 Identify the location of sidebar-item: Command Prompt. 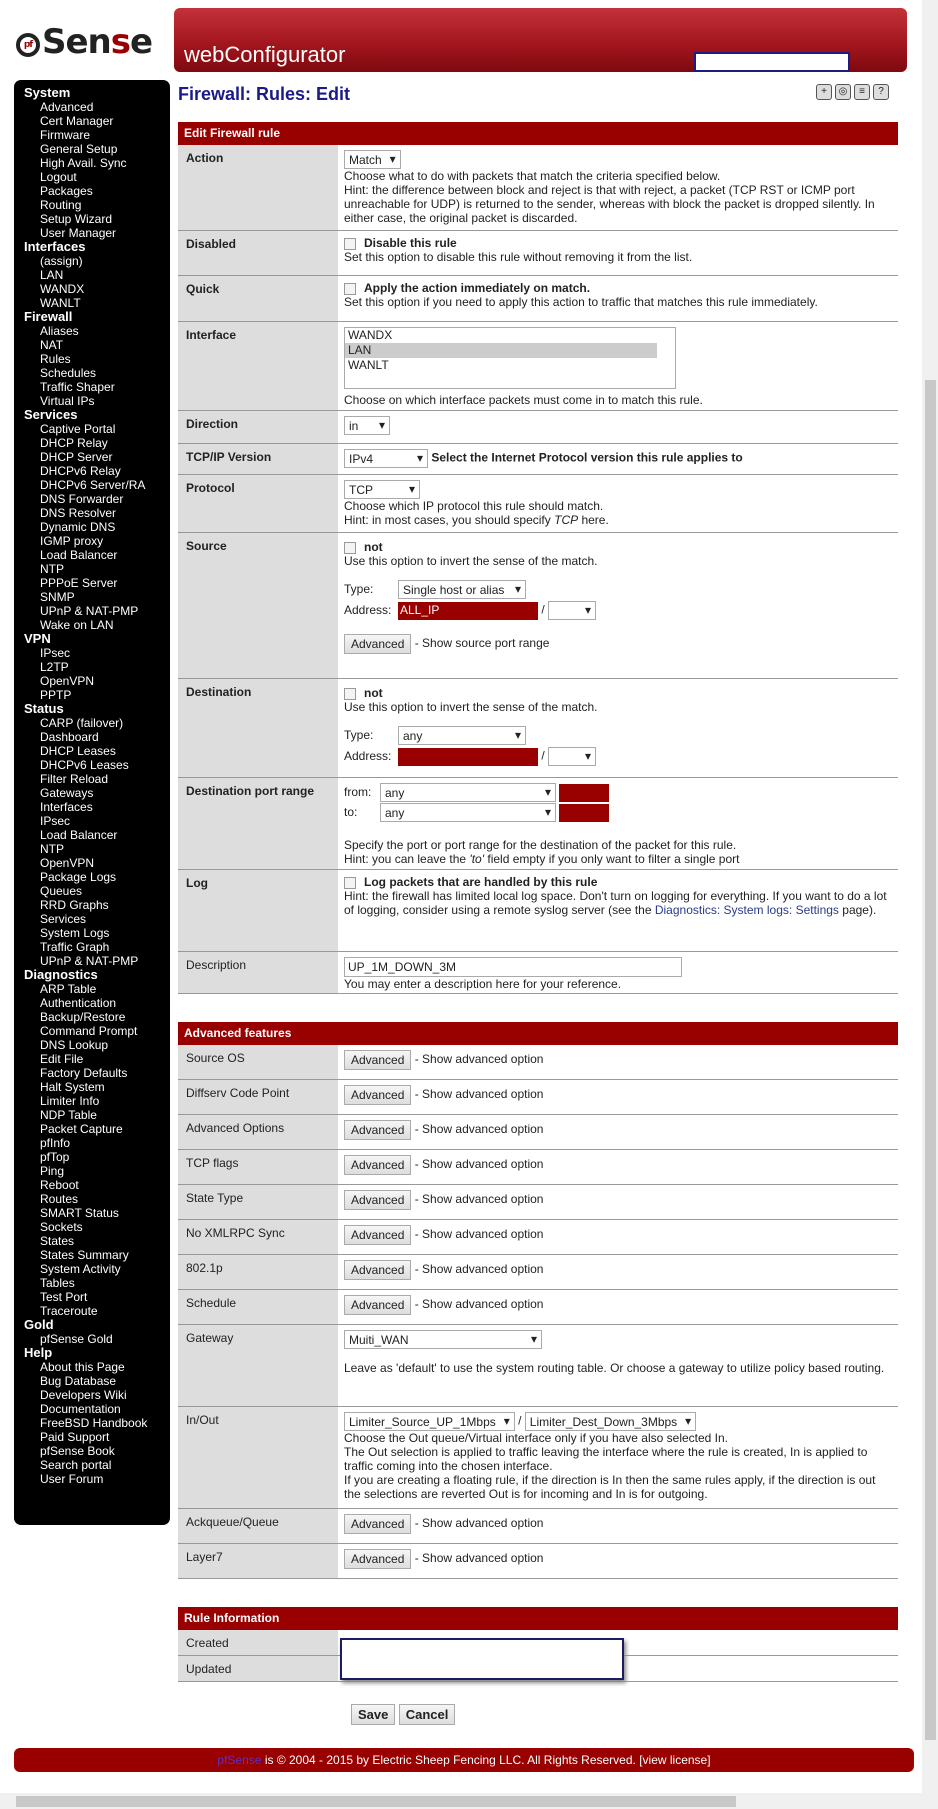
(97, 1031).